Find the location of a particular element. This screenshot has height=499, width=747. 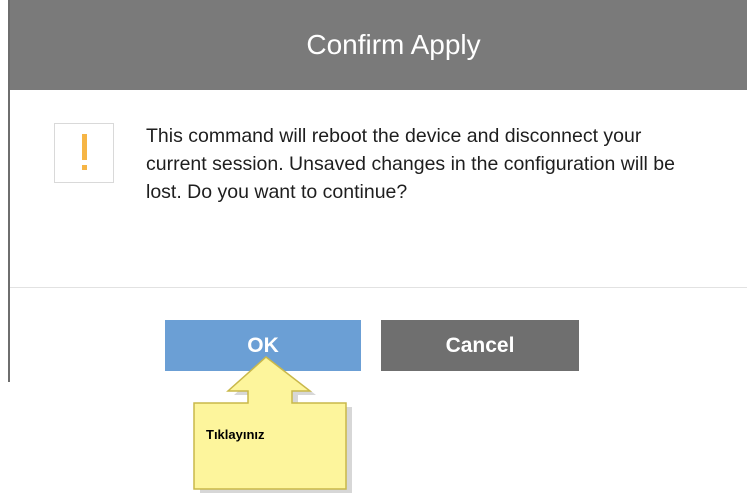

callout-text: Tıklayınız is located at coordinates (235, 434).